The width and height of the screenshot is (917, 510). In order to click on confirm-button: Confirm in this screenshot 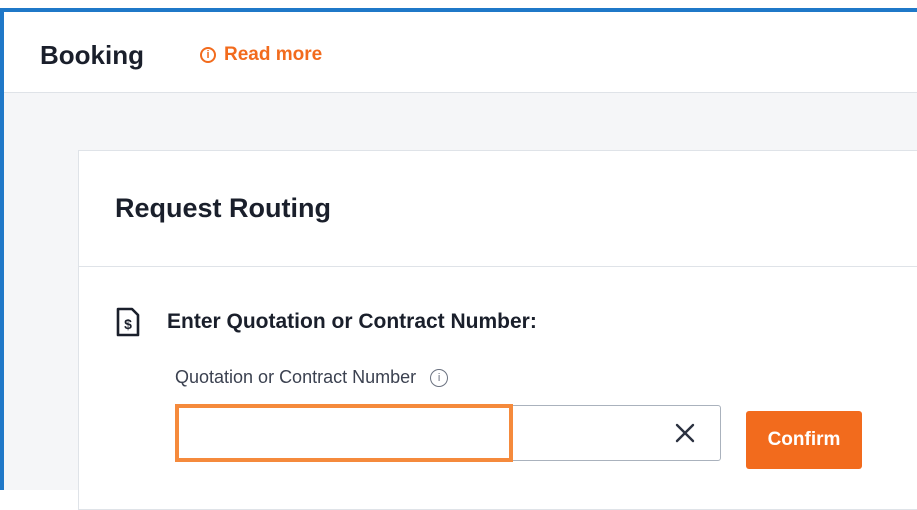, I will do `click(804, 440)`.